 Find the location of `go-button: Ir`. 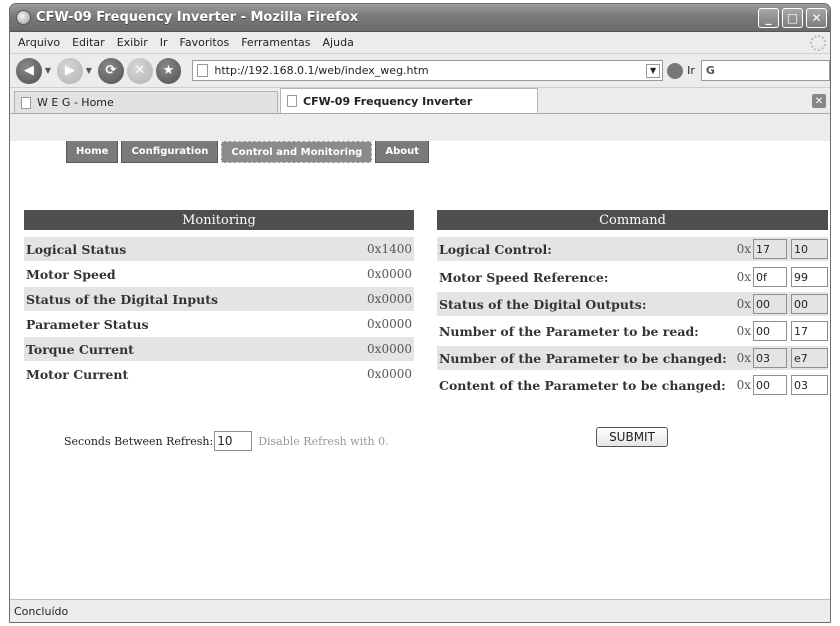

go-button: Ir is located at coordinates (681, 70).